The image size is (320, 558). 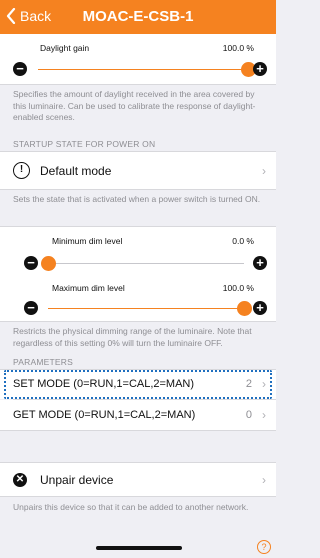 What do you see at coordinates (138, 479) in the screenshot?
I see `unpair-device-row: ✕ Unpair device ›` at bounding box center [138, 479].